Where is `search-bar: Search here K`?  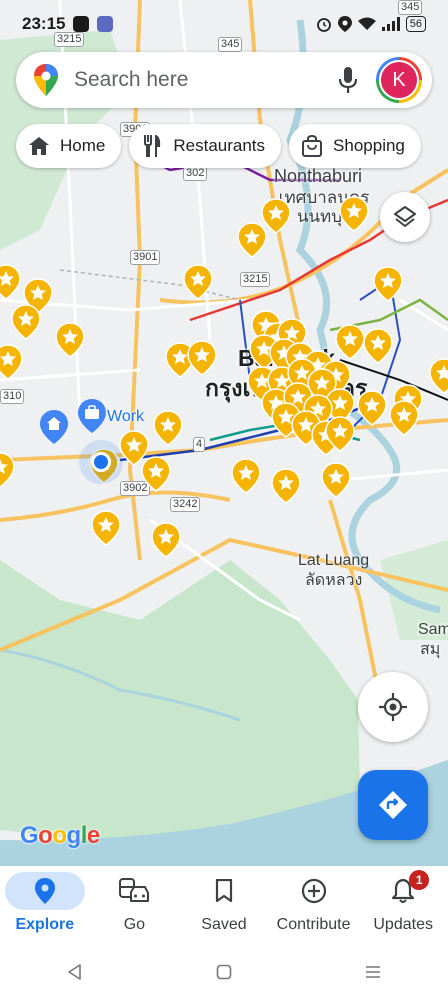
search-bar: Search here K is located at coordinates (224, 80).